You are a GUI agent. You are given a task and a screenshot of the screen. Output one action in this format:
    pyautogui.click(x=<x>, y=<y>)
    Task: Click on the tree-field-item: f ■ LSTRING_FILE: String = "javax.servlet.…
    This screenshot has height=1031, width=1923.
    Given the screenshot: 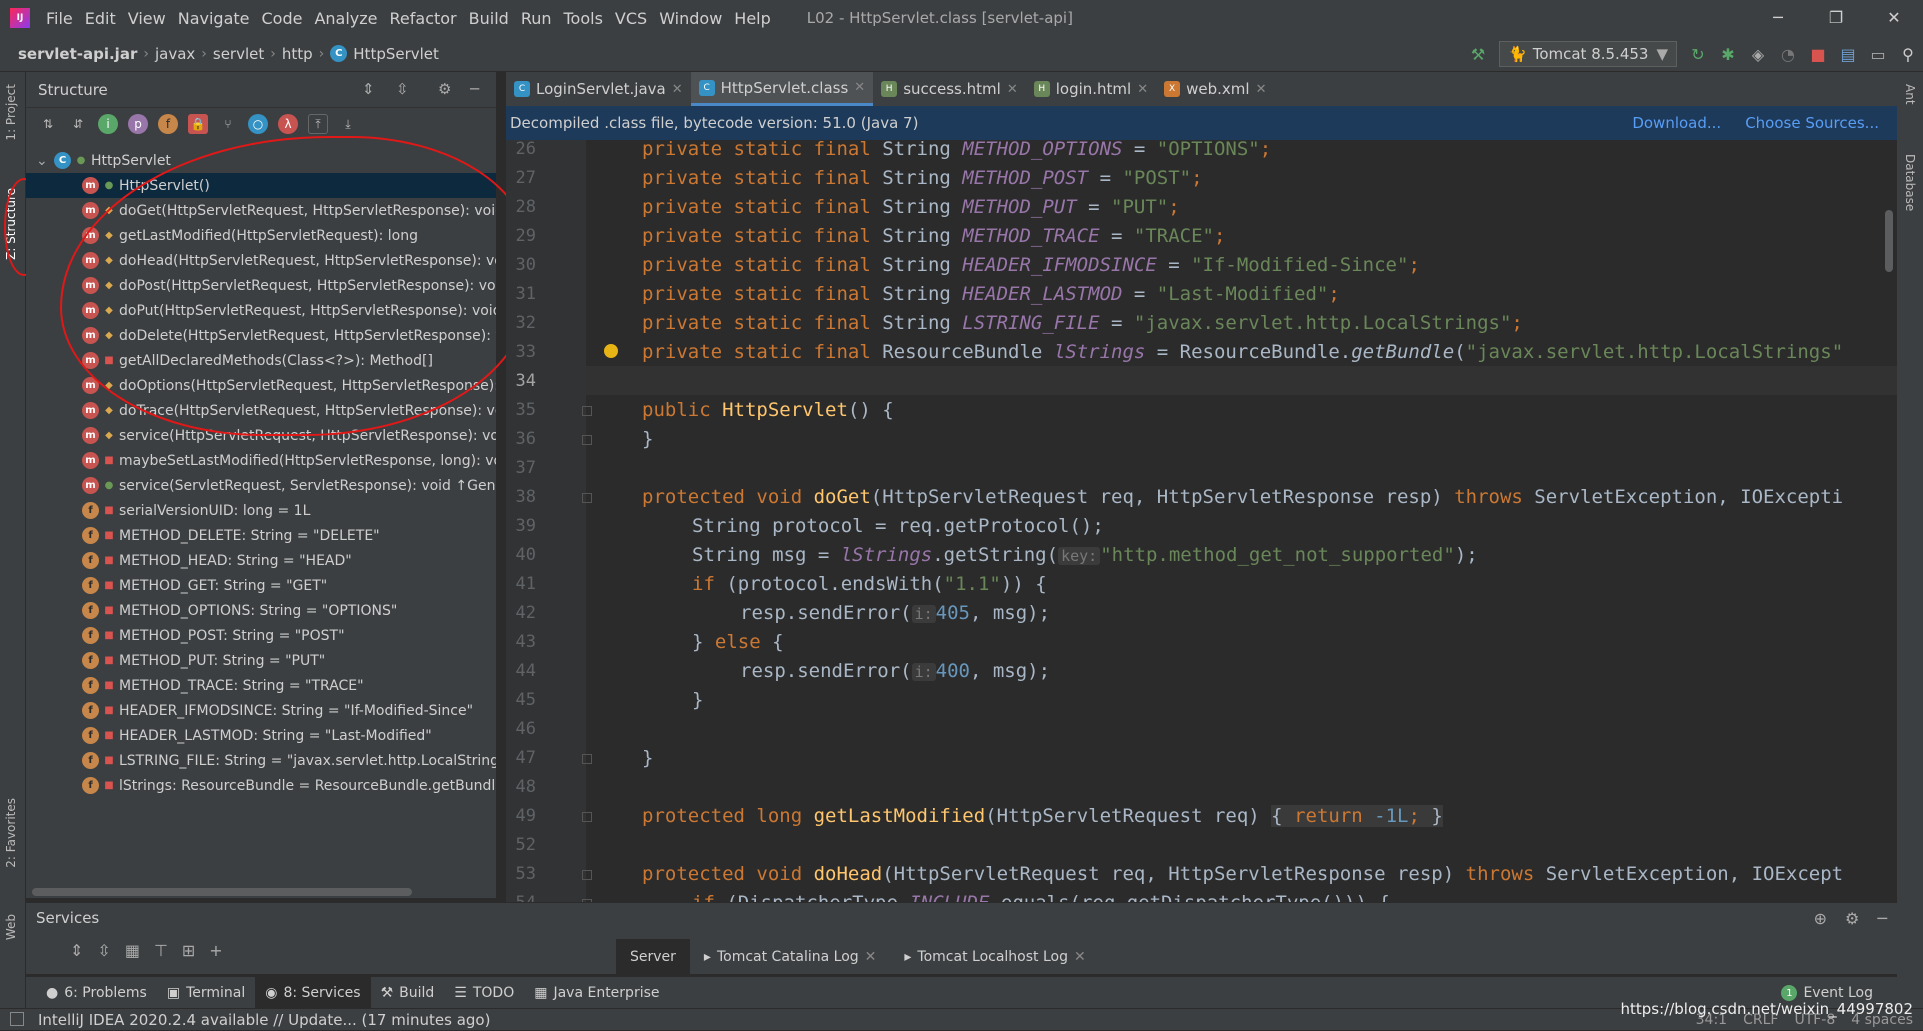 What is the action you would take?
    pyautogui.click(x=261, y=760)
    